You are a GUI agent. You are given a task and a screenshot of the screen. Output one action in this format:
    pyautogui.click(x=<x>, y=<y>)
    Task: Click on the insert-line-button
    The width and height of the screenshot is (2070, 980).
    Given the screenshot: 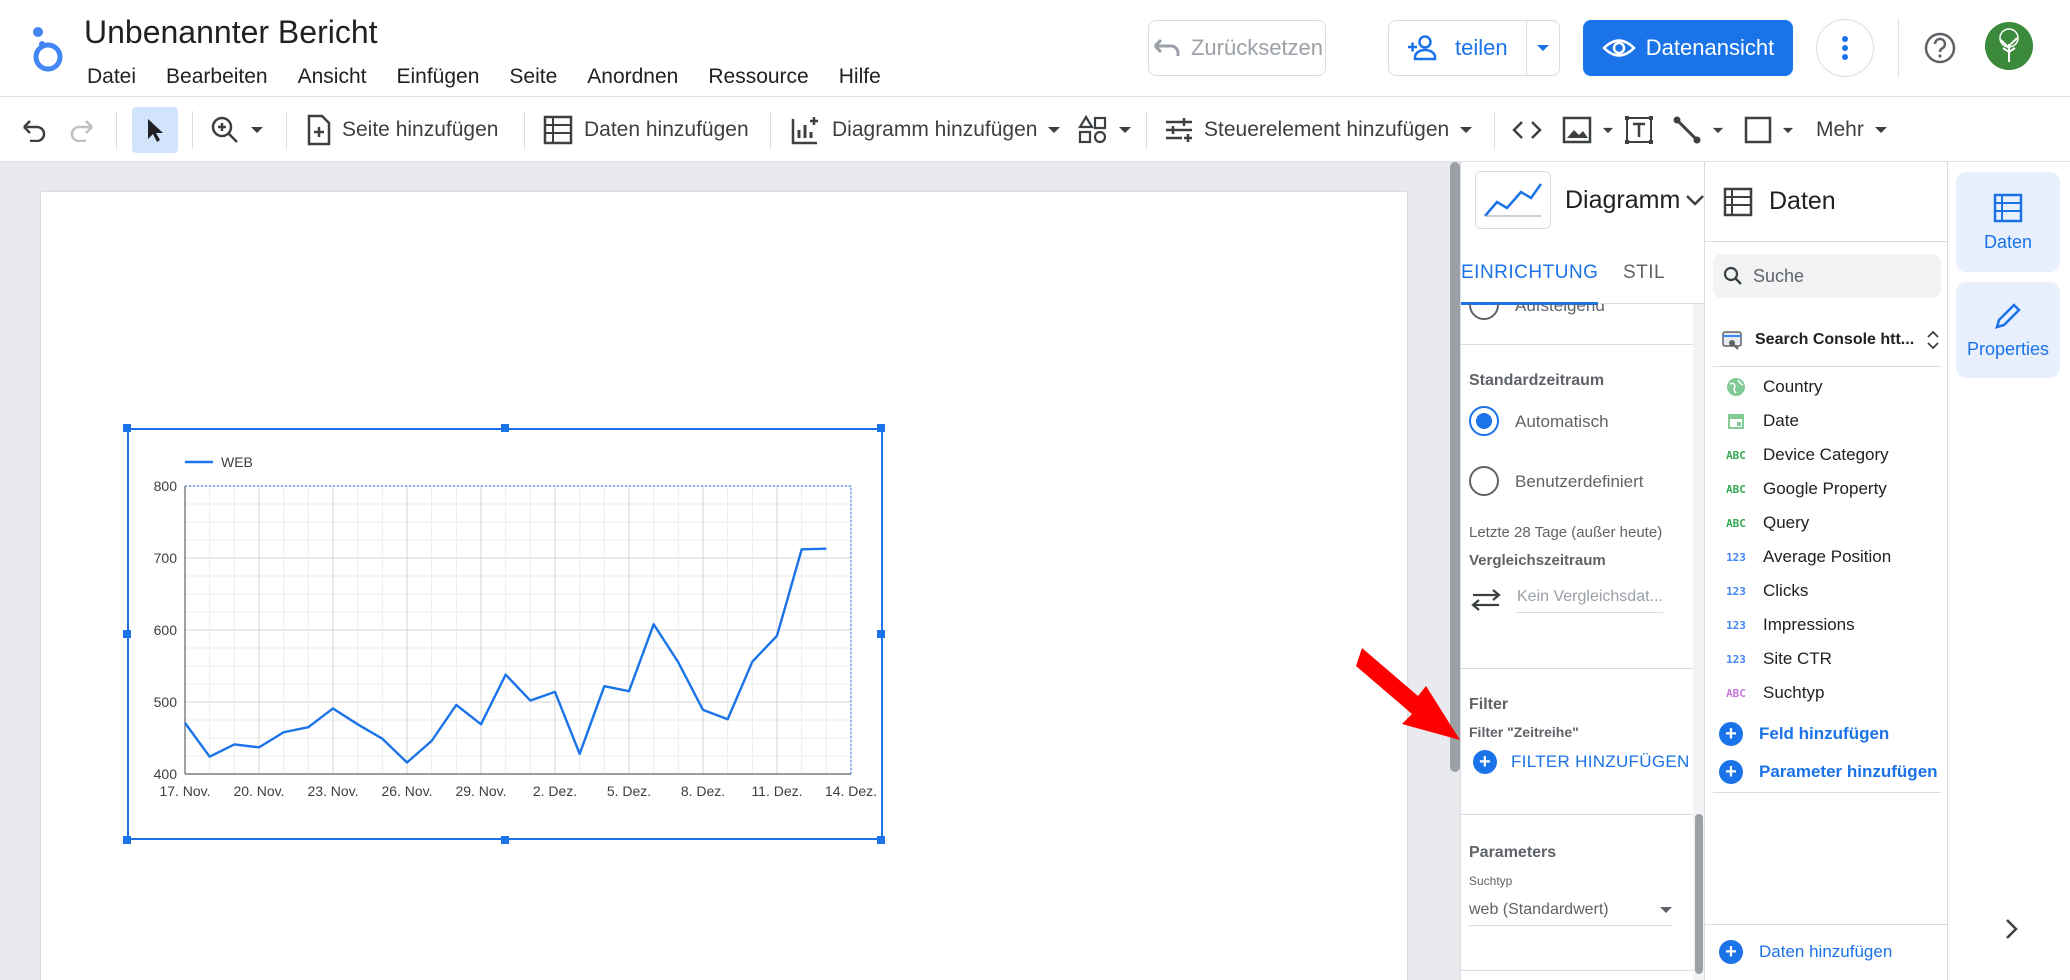 What is the action you would take?
    pyautogui.click(x=1698, y=130)
    